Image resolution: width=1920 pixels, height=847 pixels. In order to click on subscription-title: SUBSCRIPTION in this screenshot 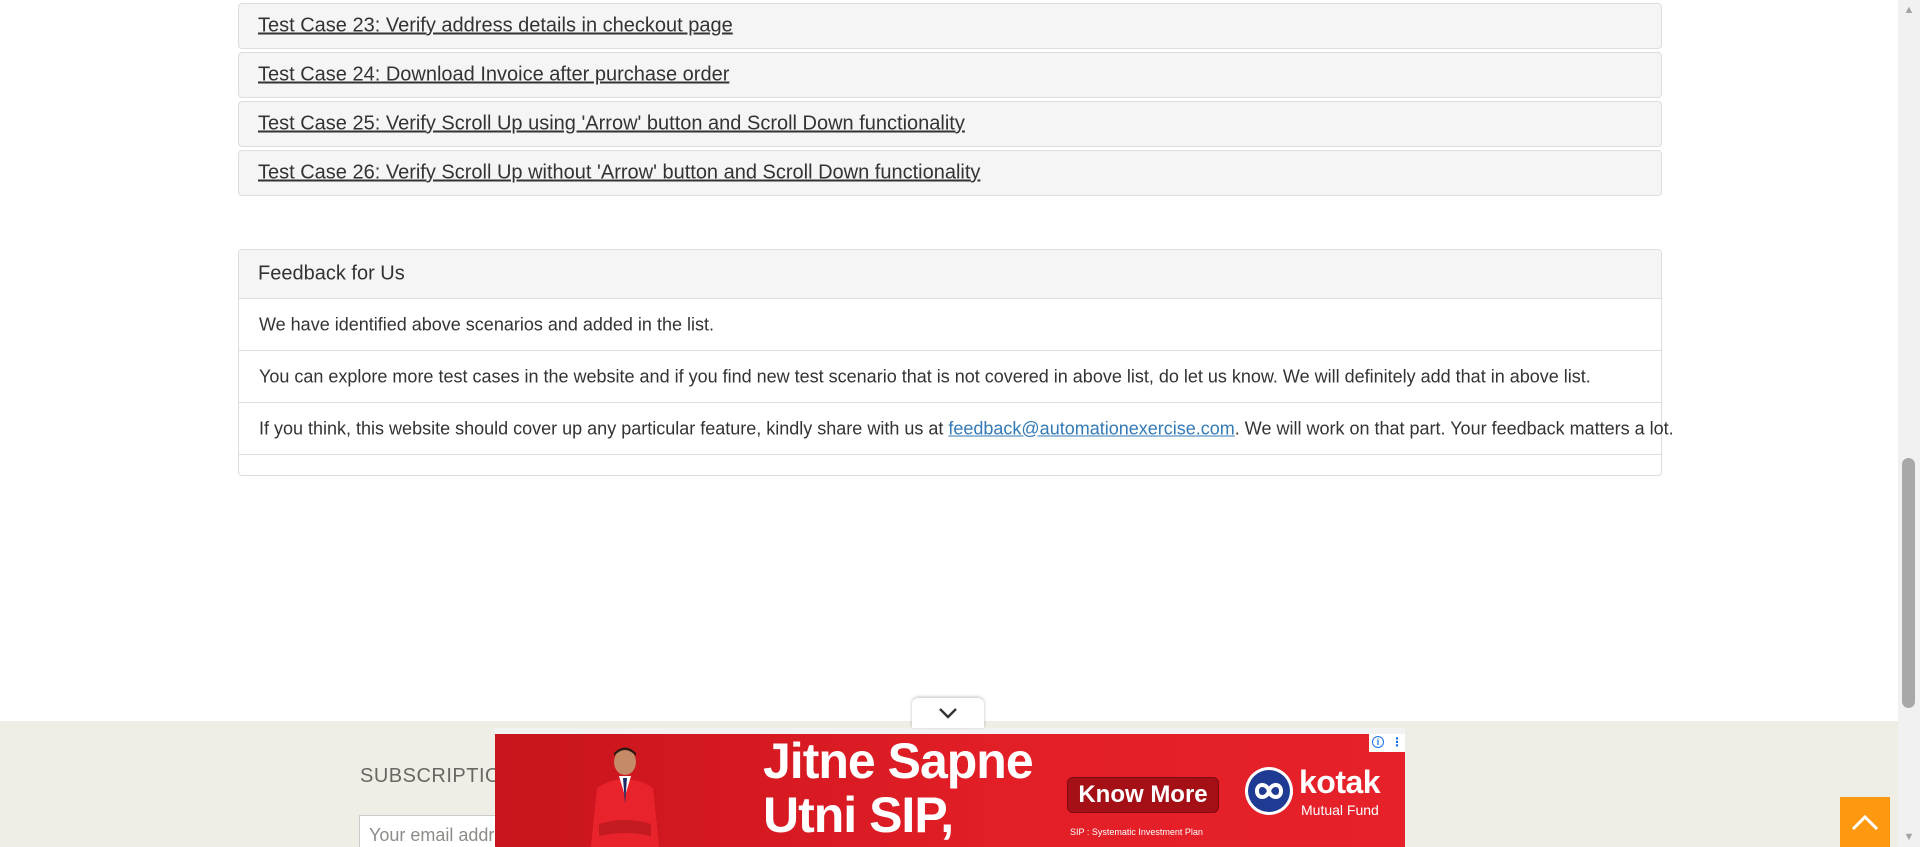, I will do `click(438, 776)`.